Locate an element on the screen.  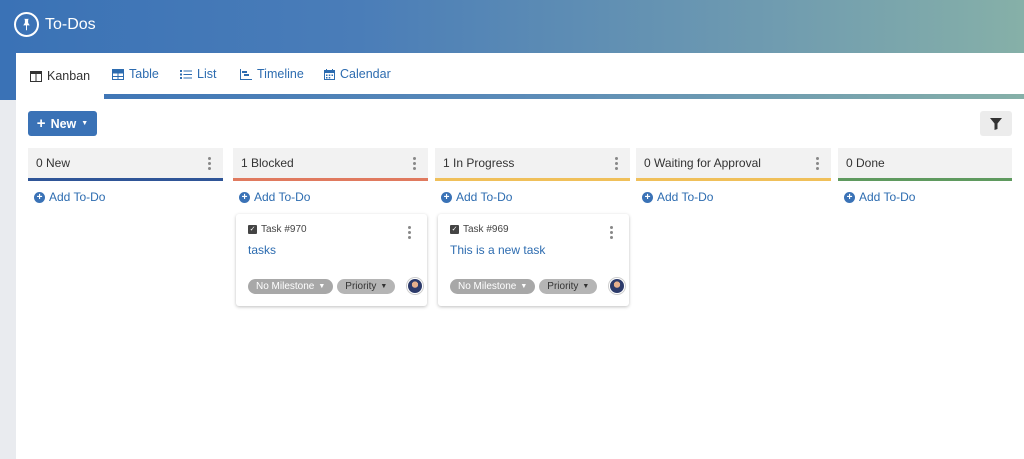
column-done: 0 Done + Add To-Do is located at coordinates (925, 176).